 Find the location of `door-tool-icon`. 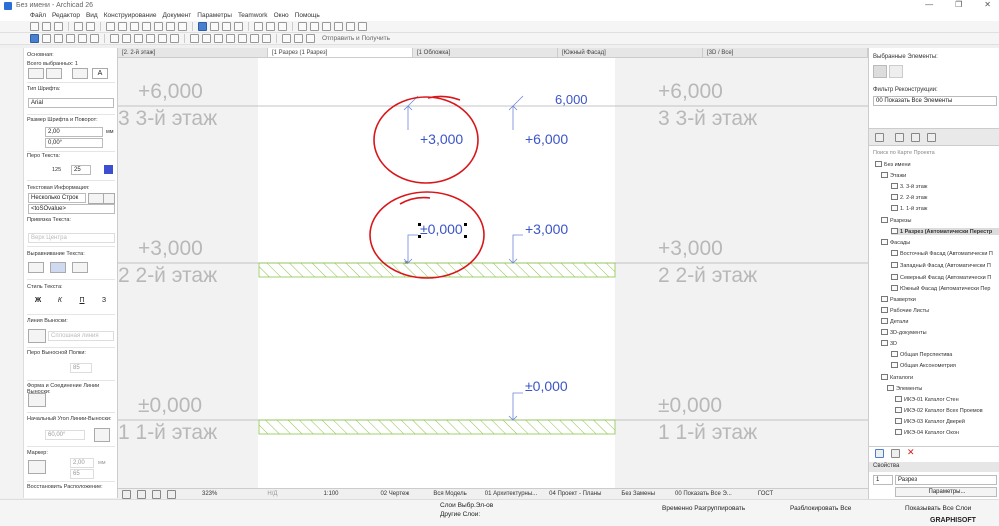

door-tool-icon is located at coordinates (170, 26).